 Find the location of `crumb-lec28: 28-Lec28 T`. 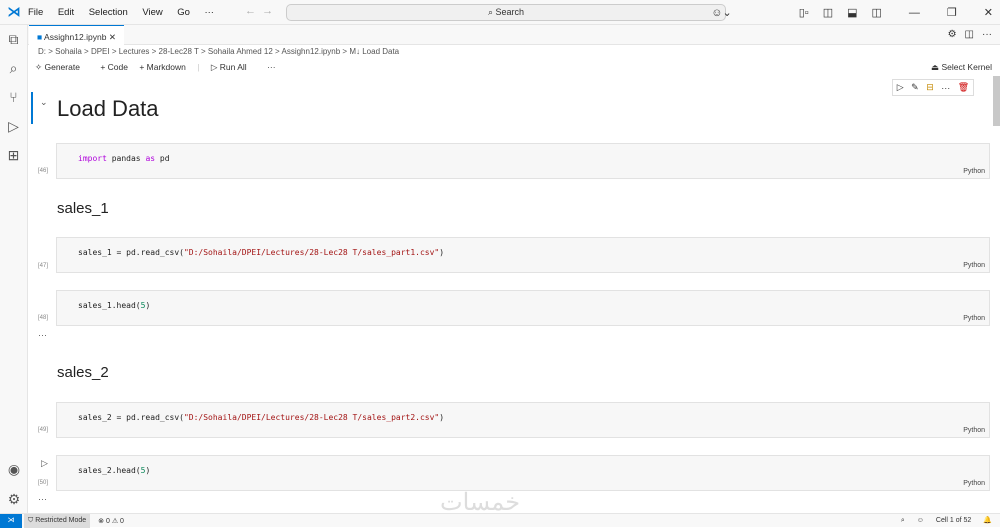

crumb-lec28: 28-Lec28 T is located at coordinates (179, 51).